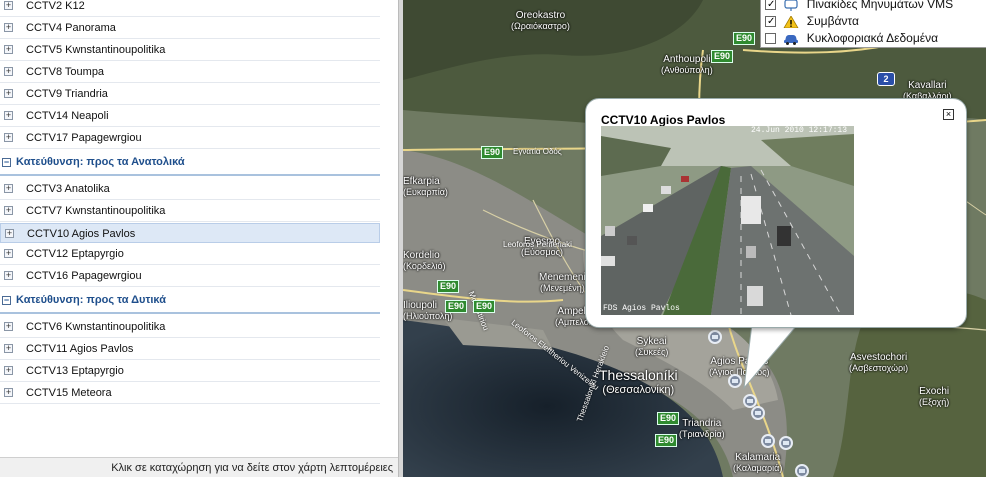 This screenshot has width=986, height=477. What do you see at coordinates (190, 233) in the screenshot?
I see `list-item-selected: + CCTV10 Agios Pavlos` at bounding box center [190, 233].